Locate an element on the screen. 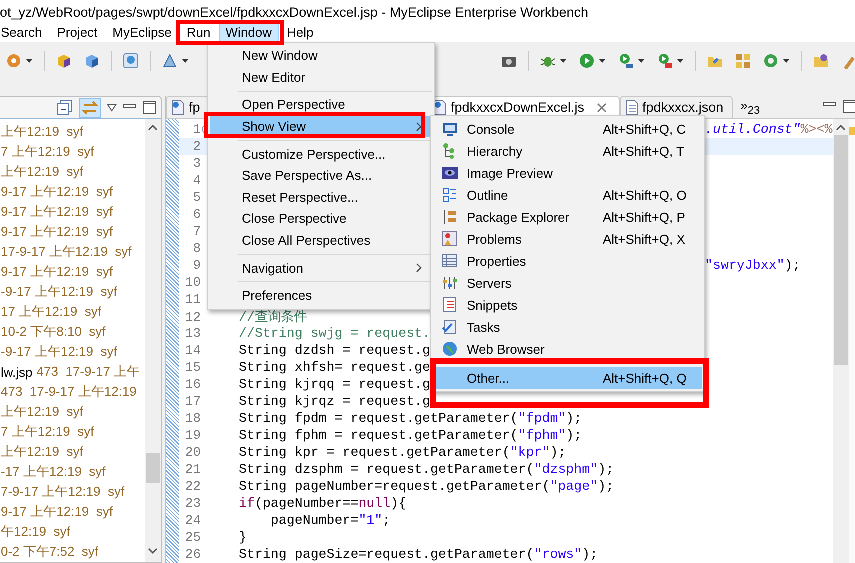 This screenshot has height=563, width=855. menu-item: Outline Alt+Shift+Q, O is located at coordinates (567, 195).